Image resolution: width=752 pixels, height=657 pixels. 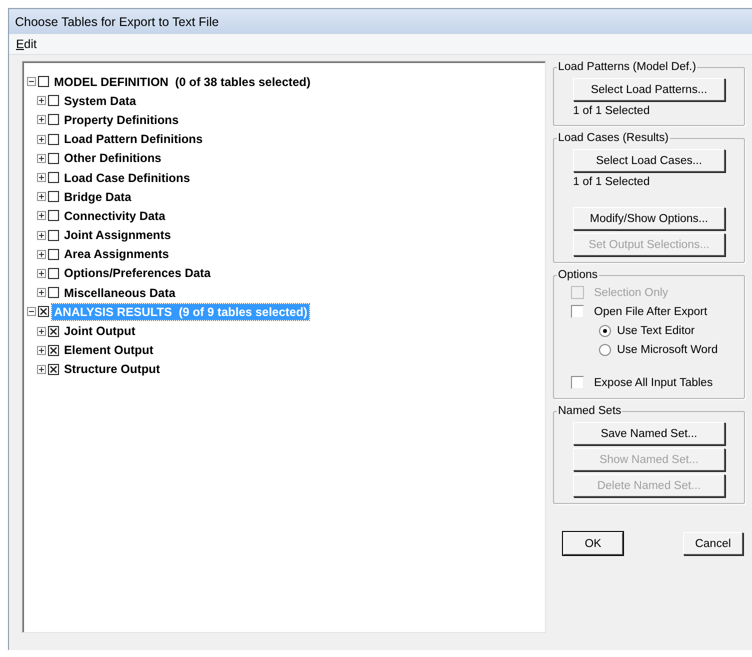 What do you see at coordinates (137, 273) in the screenshot?
I see `tree-item: Options/Preferences Data` at bounding box center [137, 273].